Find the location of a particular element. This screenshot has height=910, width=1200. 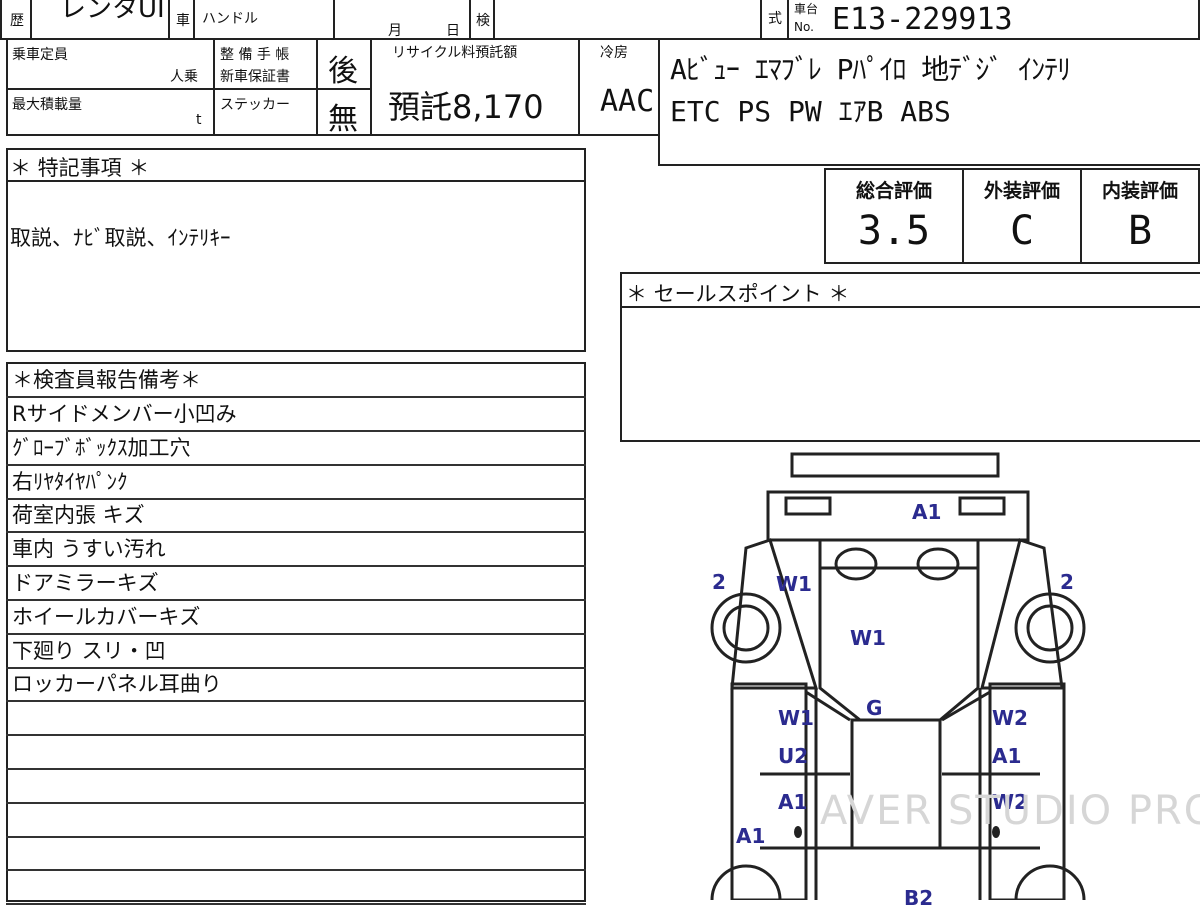

diagram-front-left-hub is located at coordinates (746, 628).